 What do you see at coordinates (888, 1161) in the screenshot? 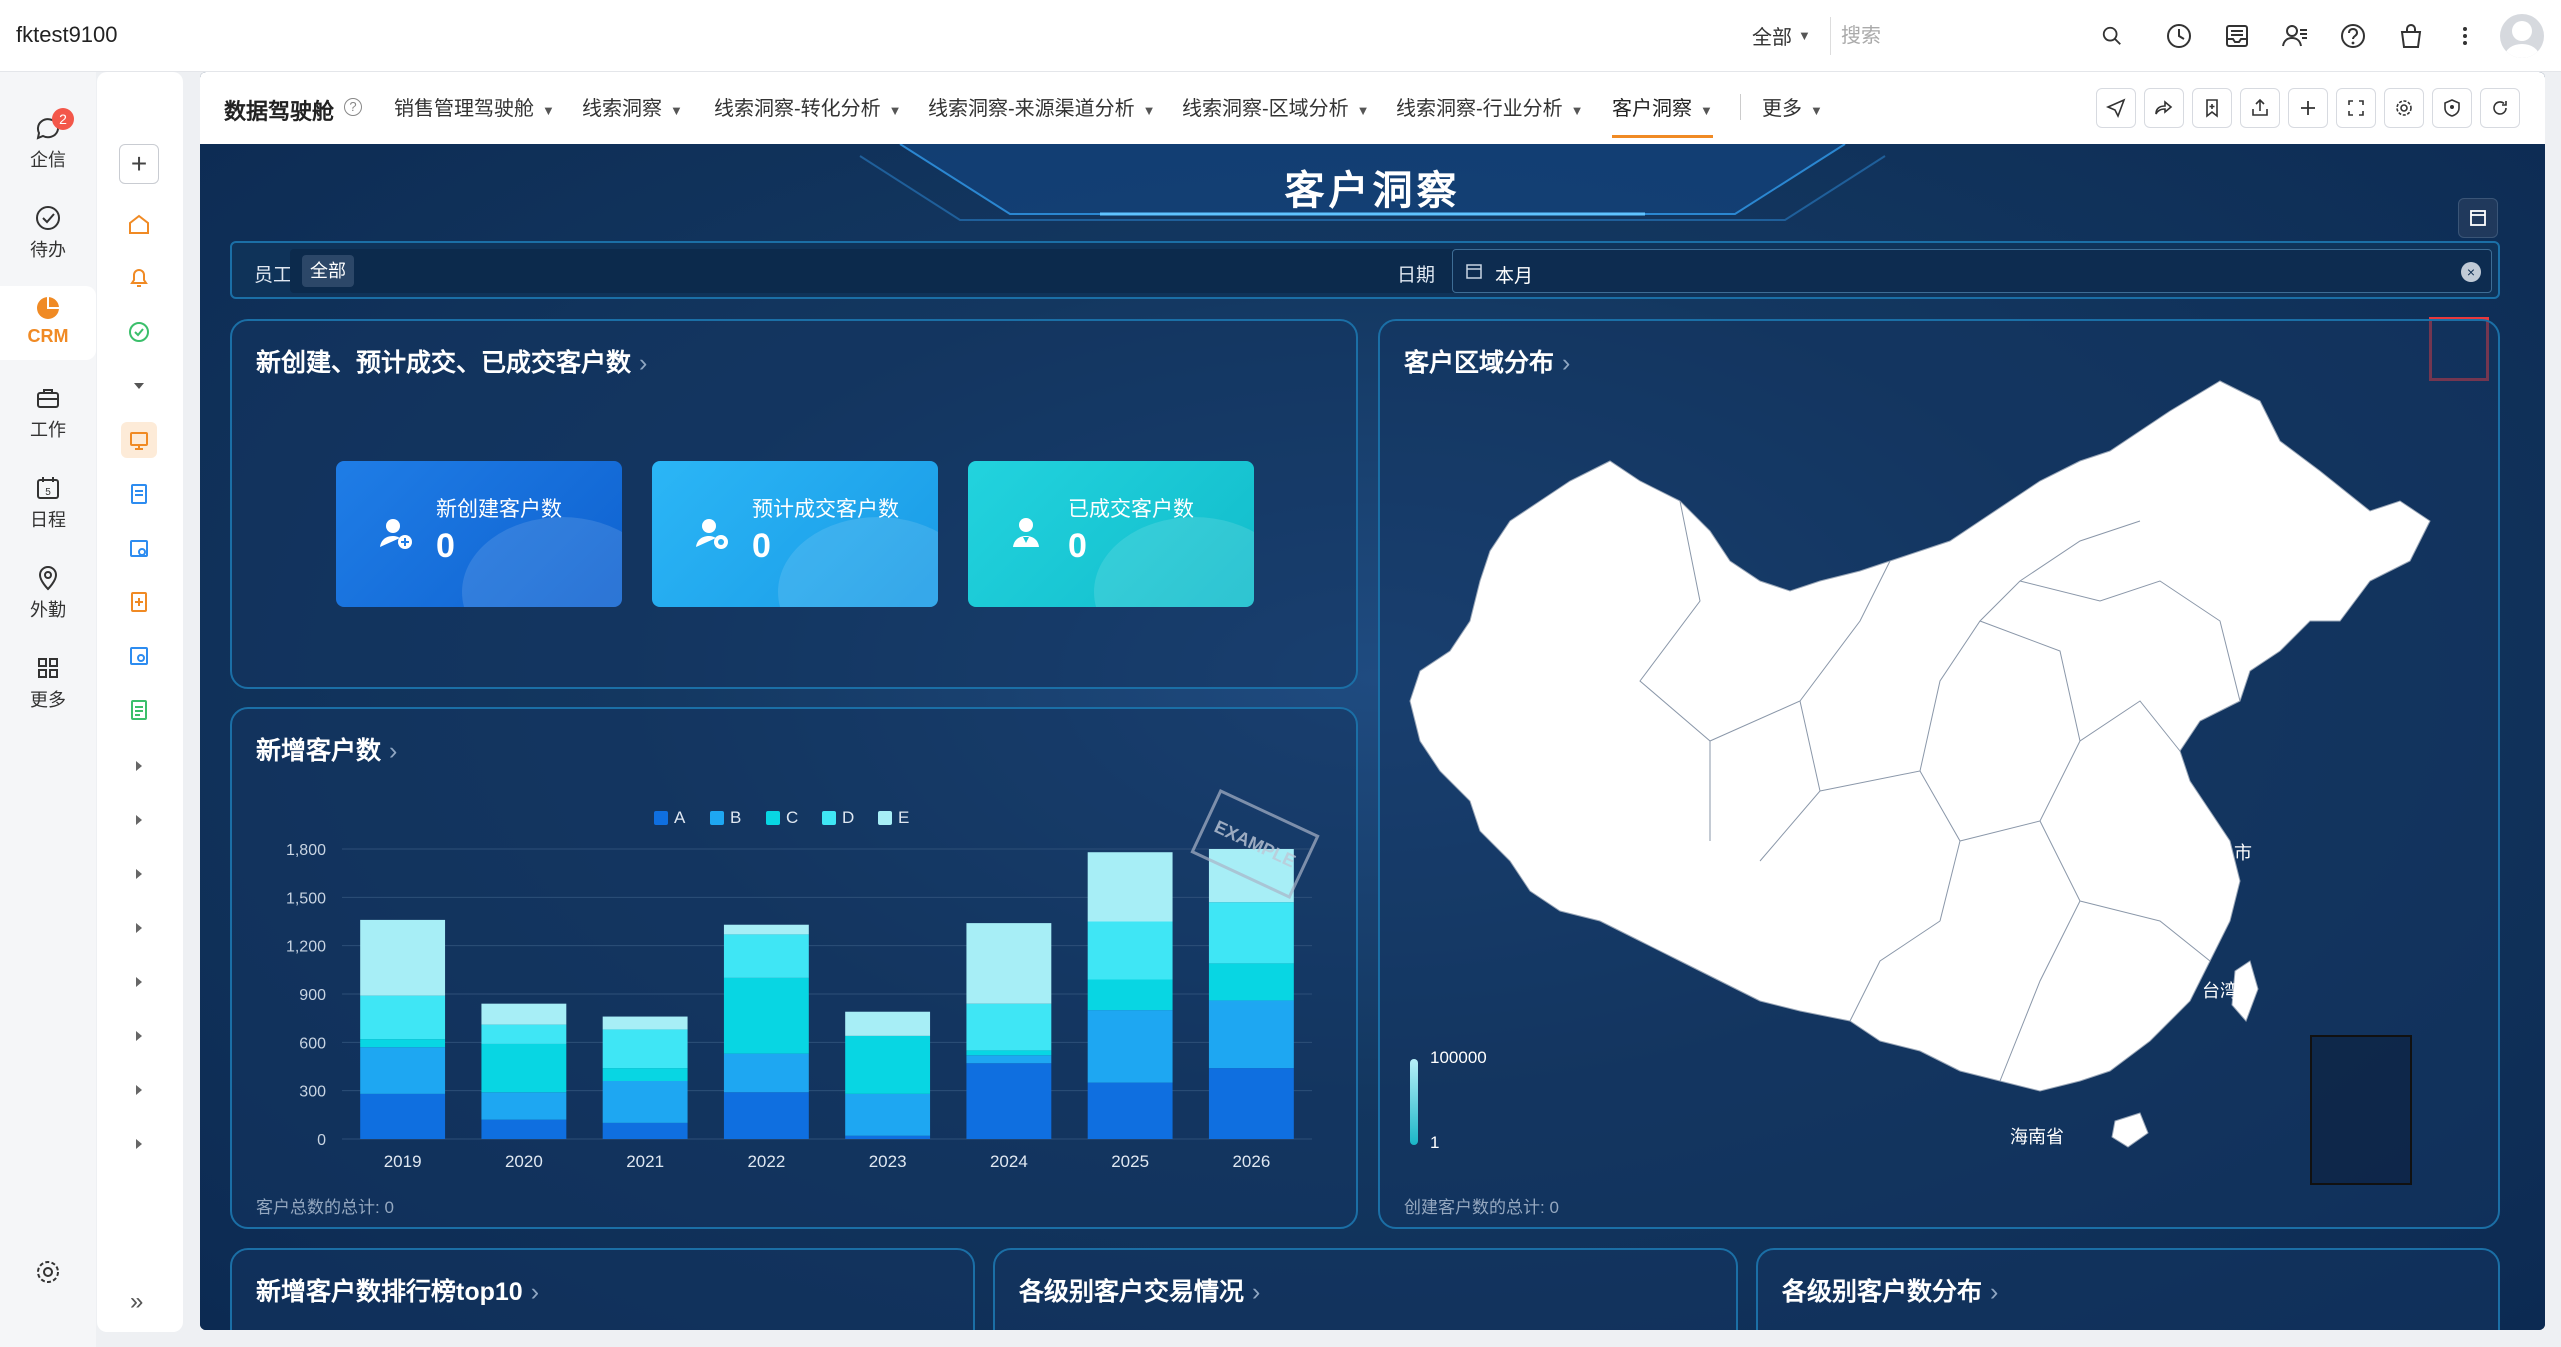
I see `x-tick-label: 2023` at bounding box center [888, 1161].